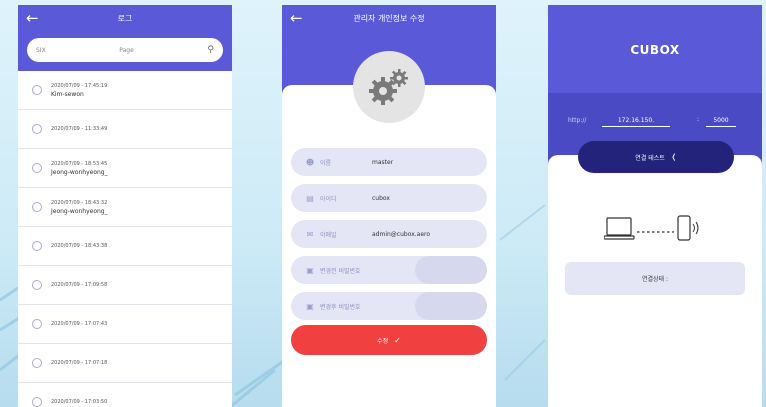 The height and width of the screenshot is (407, 766). Describe the element at coordinates (650, 158) in the screenshot. I see `connection-test-label: 연결 테스트` at that location.